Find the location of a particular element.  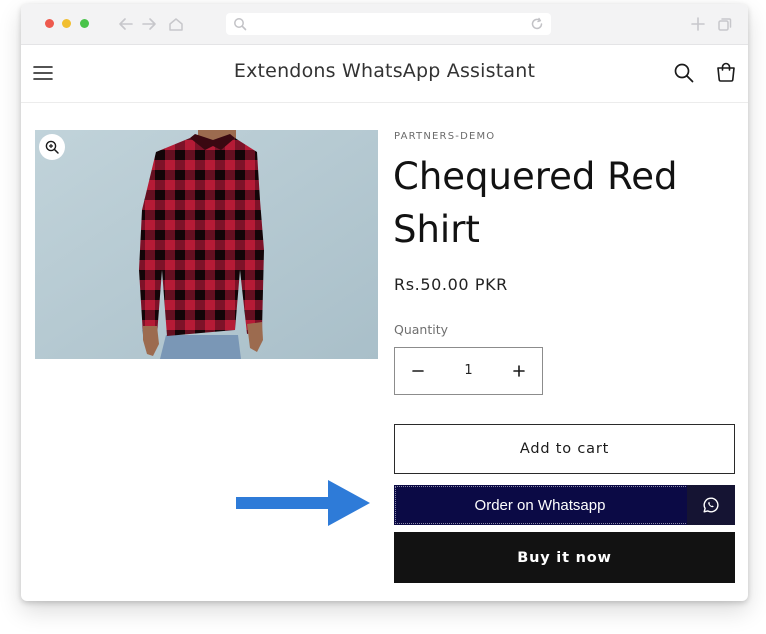

add-to-cart-button: Add to cart is located at coordinates (564, 449).